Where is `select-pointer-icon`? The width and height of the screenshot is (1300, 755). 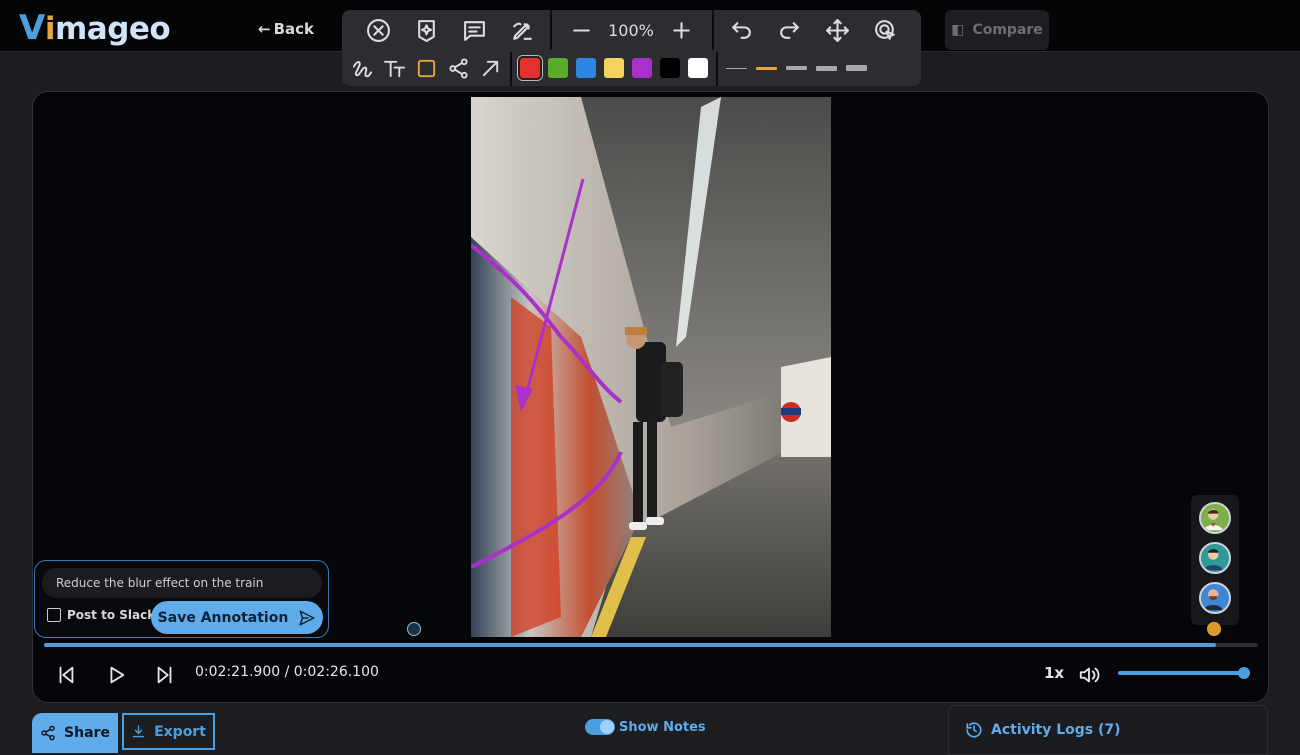
select-pointer-icon is located at coordinates (885, 30).